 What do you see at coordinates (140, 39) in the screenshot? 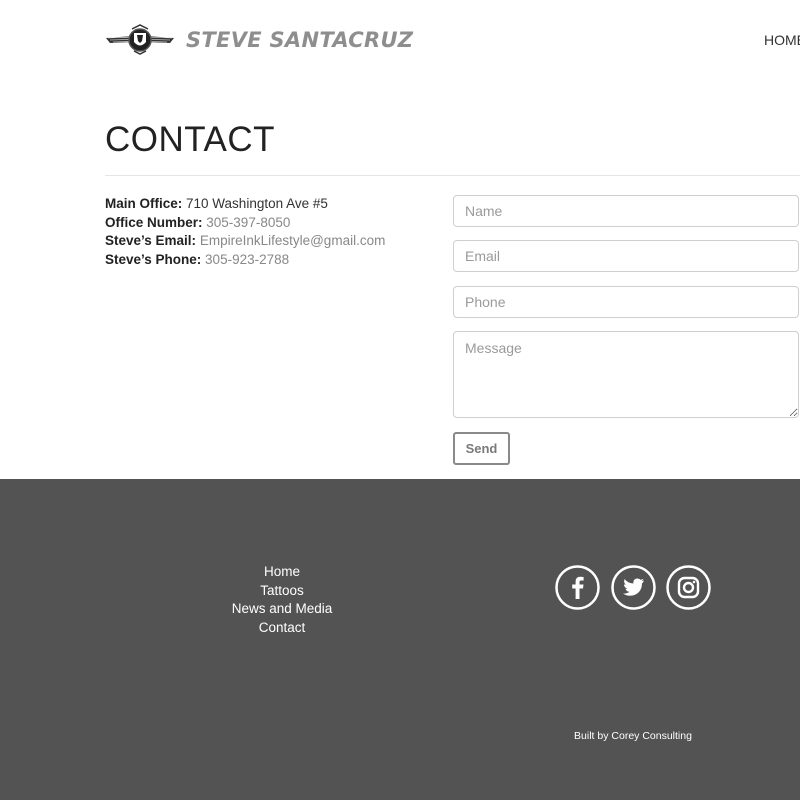
I see `winged-crest-icon` at bounding box center [140, 39].